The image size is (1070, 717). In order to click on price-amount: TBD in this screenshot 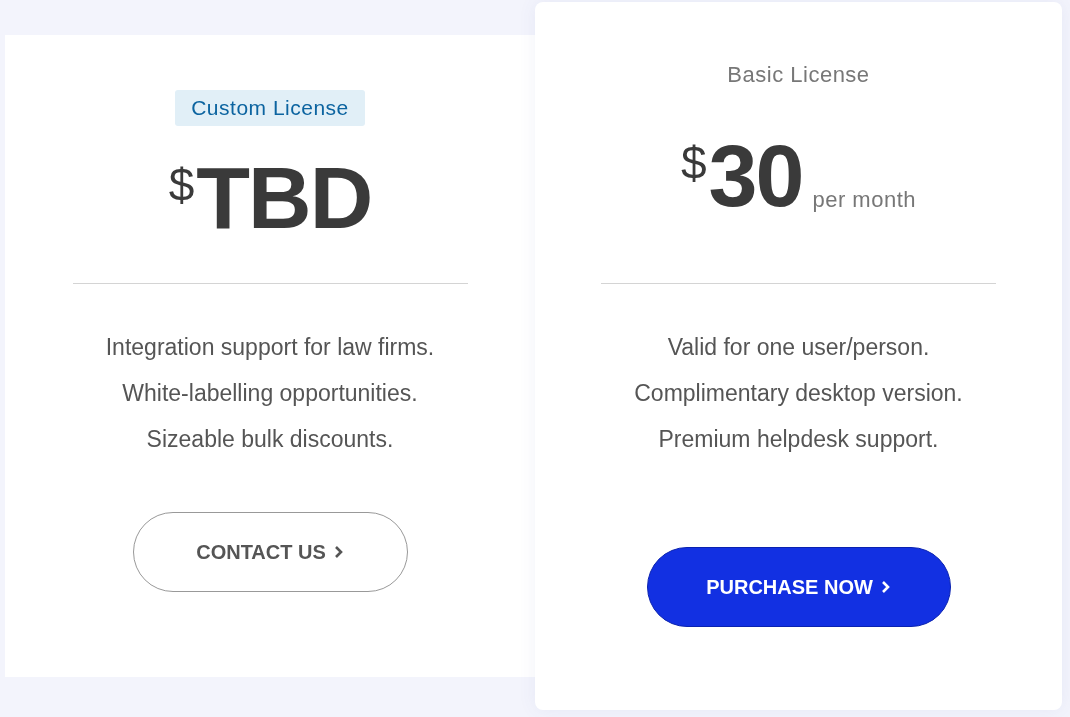, I will do `click(284, 198)`.